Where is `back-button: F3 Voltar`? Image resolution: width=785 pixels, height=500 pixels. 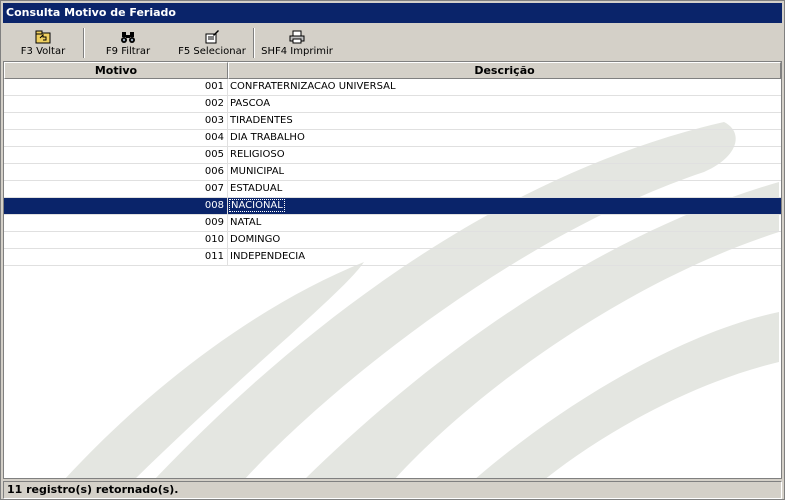
back-button: F3 Voltar is located at coordinates (43, 43).